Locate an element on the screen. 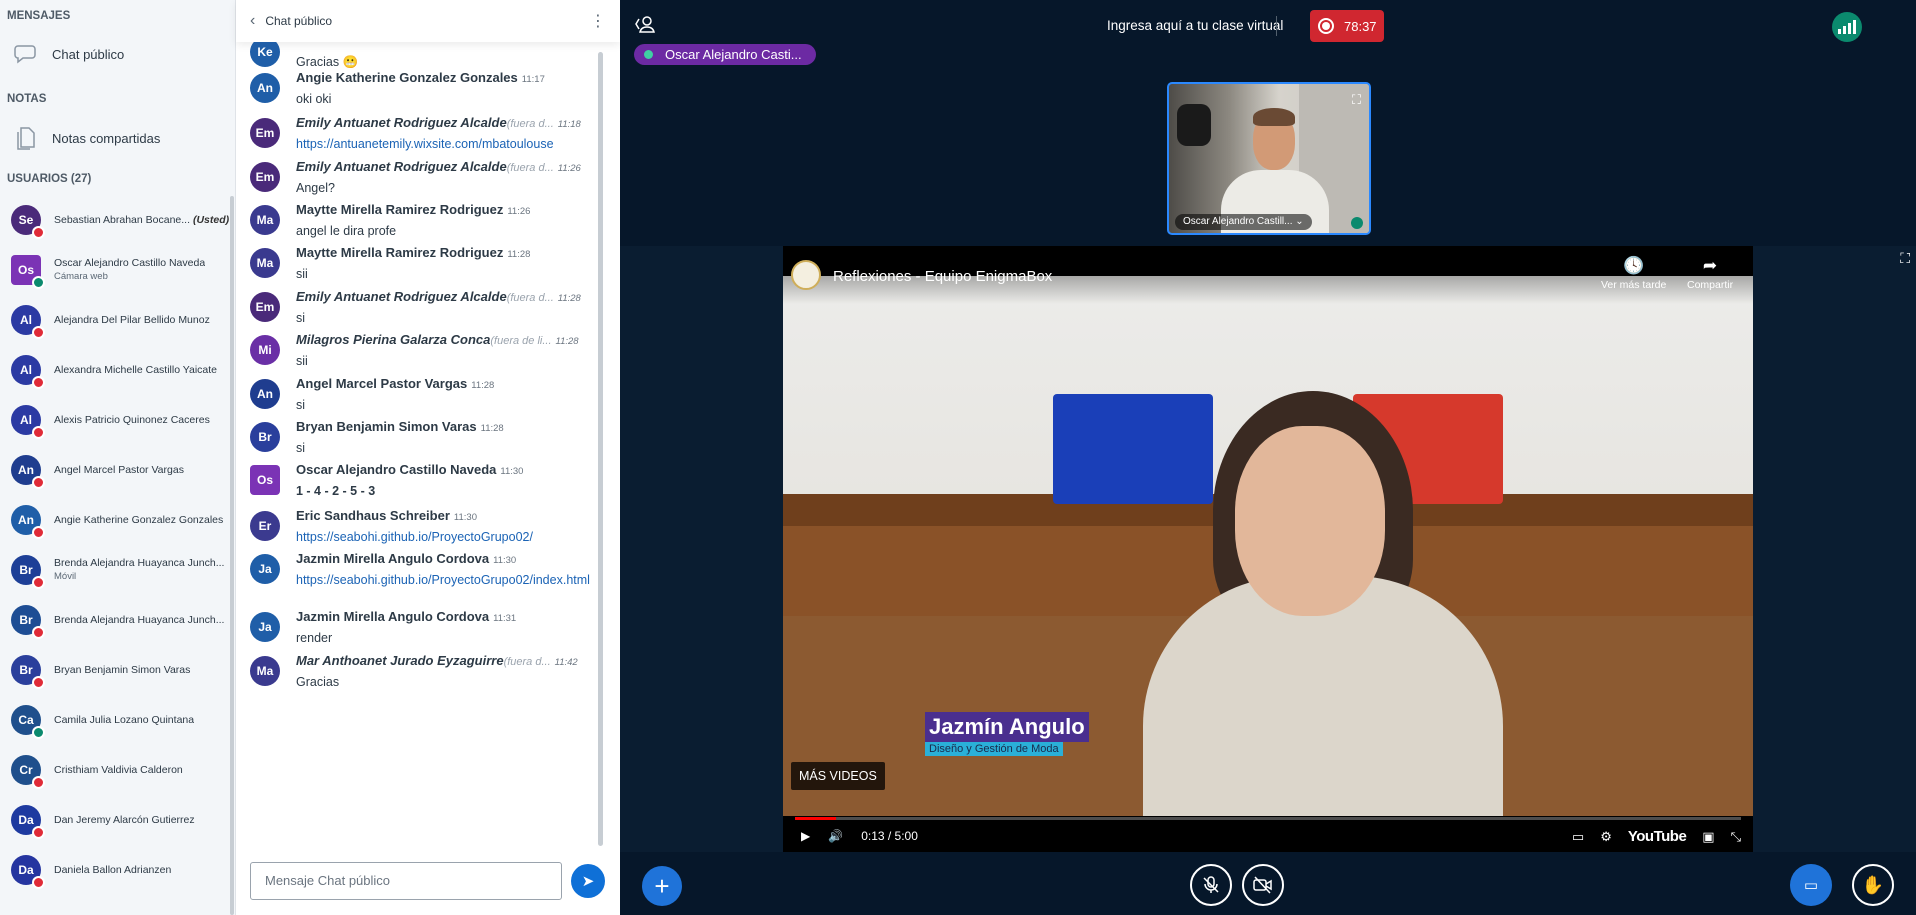 This screenshot has height=915, width=1916. user-list-item: Da Dan Jeremy Alarcón Gutierrez is located at coordinates (121, 820).